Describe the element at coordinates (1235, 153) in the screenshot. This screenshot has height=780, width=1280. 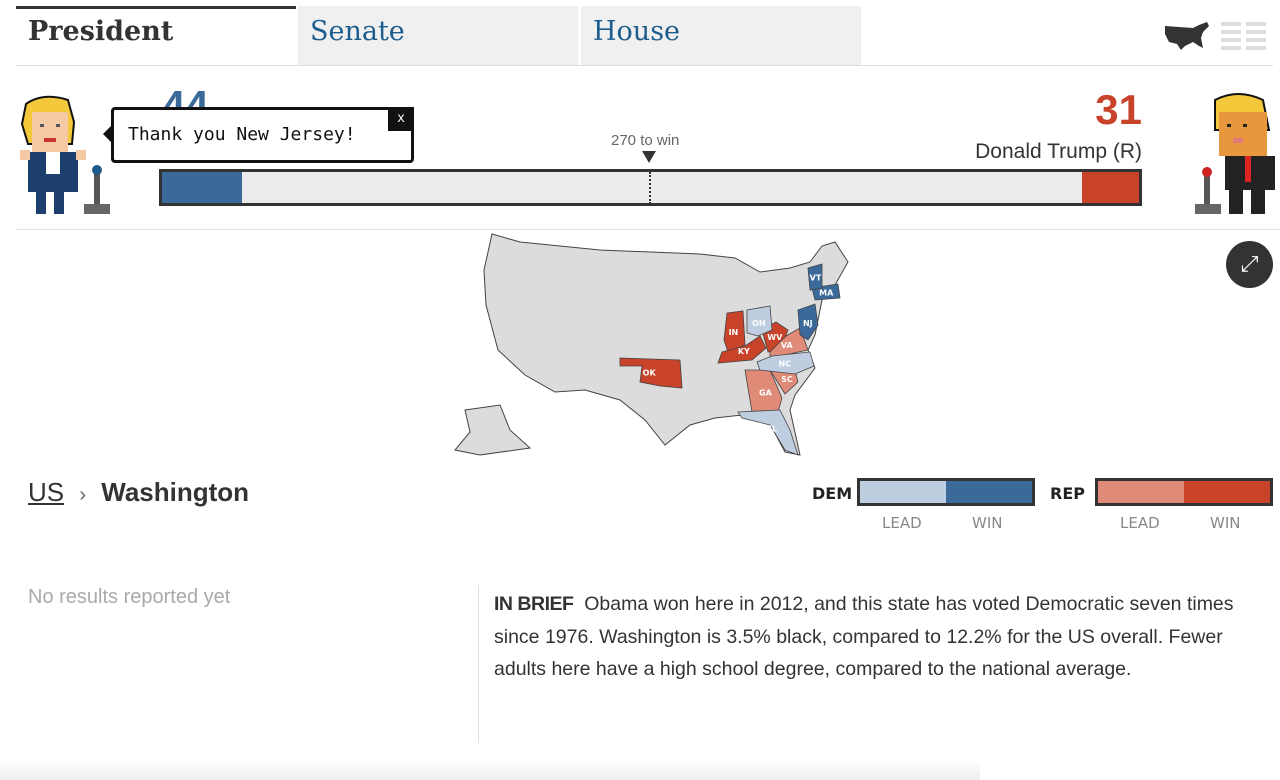
I see `rep-candidate-avatar` at that location.